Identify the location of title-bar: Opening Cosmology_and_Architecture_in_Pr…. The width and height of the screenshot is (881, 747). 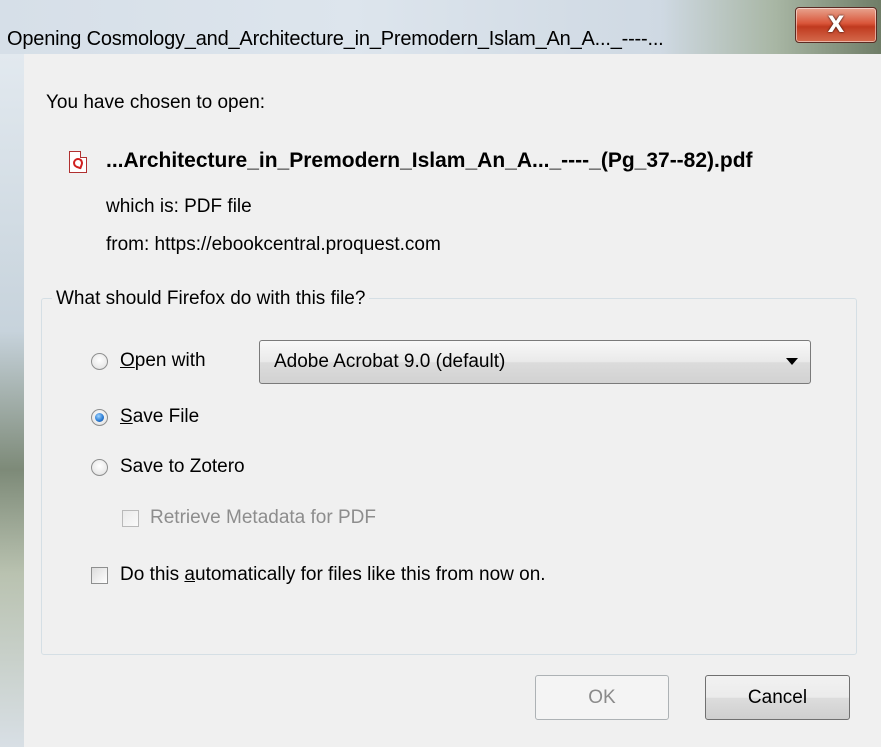
(440, 27).